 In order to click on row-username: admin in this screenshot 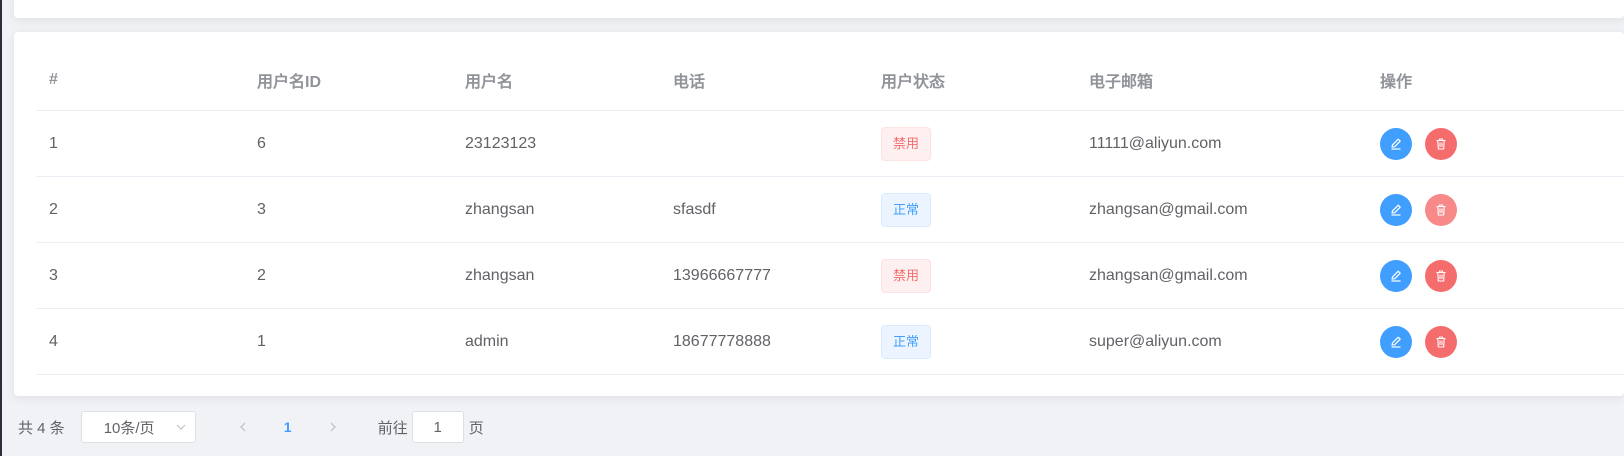, I will do `click(487, 341)`.